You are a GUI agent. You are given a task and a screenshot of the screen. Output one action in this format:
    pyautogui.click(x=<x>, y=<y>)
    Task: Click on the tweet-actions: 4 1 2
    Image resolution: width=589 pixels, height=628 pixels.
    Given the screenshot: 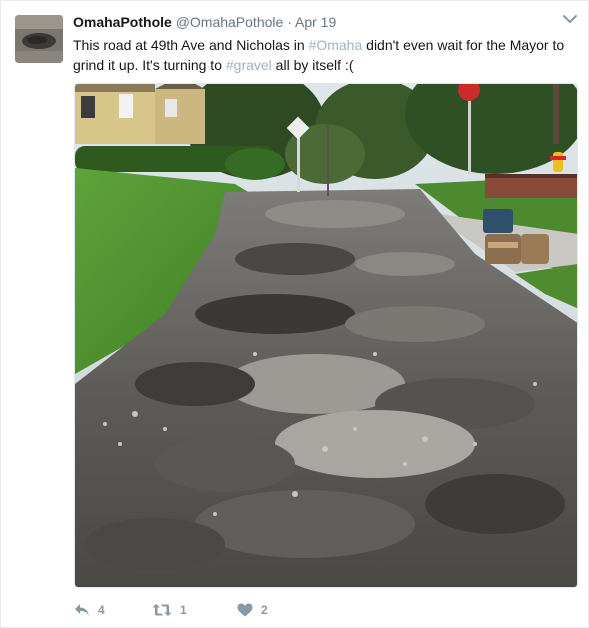 What is the action you would take?
    pyautogui.click(x=185, y=610)
    